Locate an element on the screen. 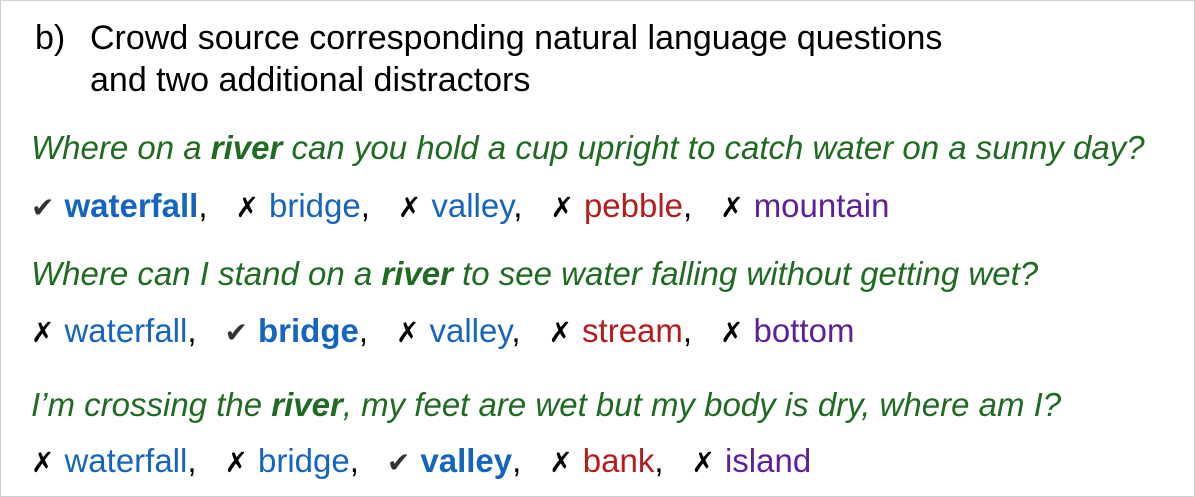  answer-option: ✔ waterfall, is located at coordinates (119, 206).